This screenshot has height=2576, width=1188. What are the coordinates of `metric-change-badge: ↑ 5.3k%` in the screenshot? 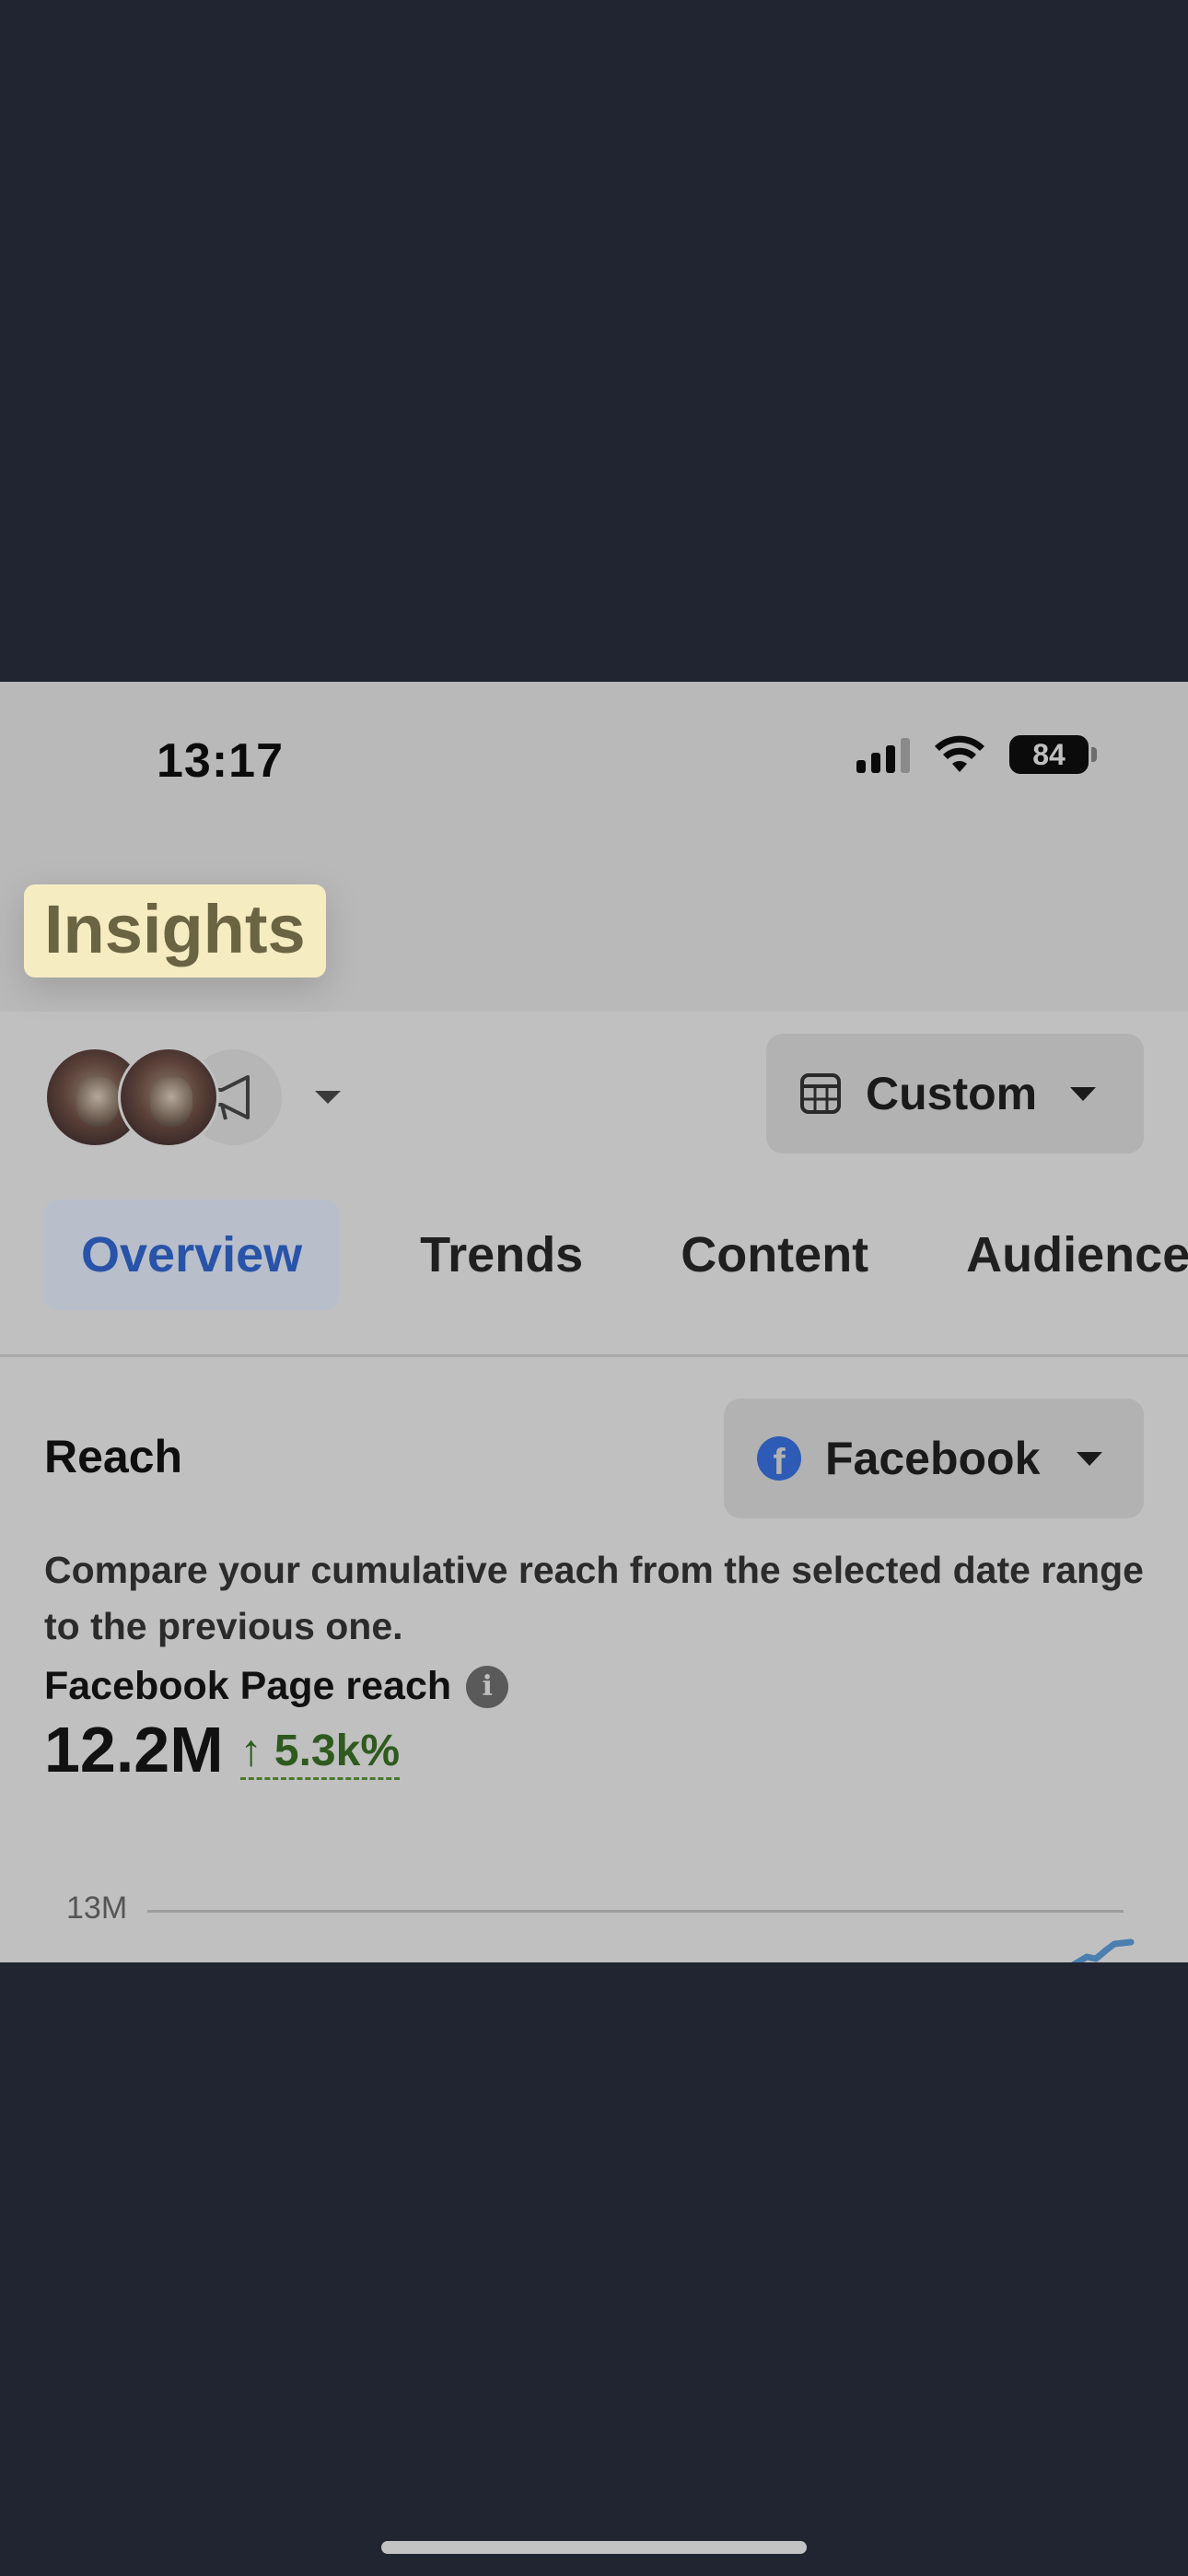 It's located at (319, 1754).